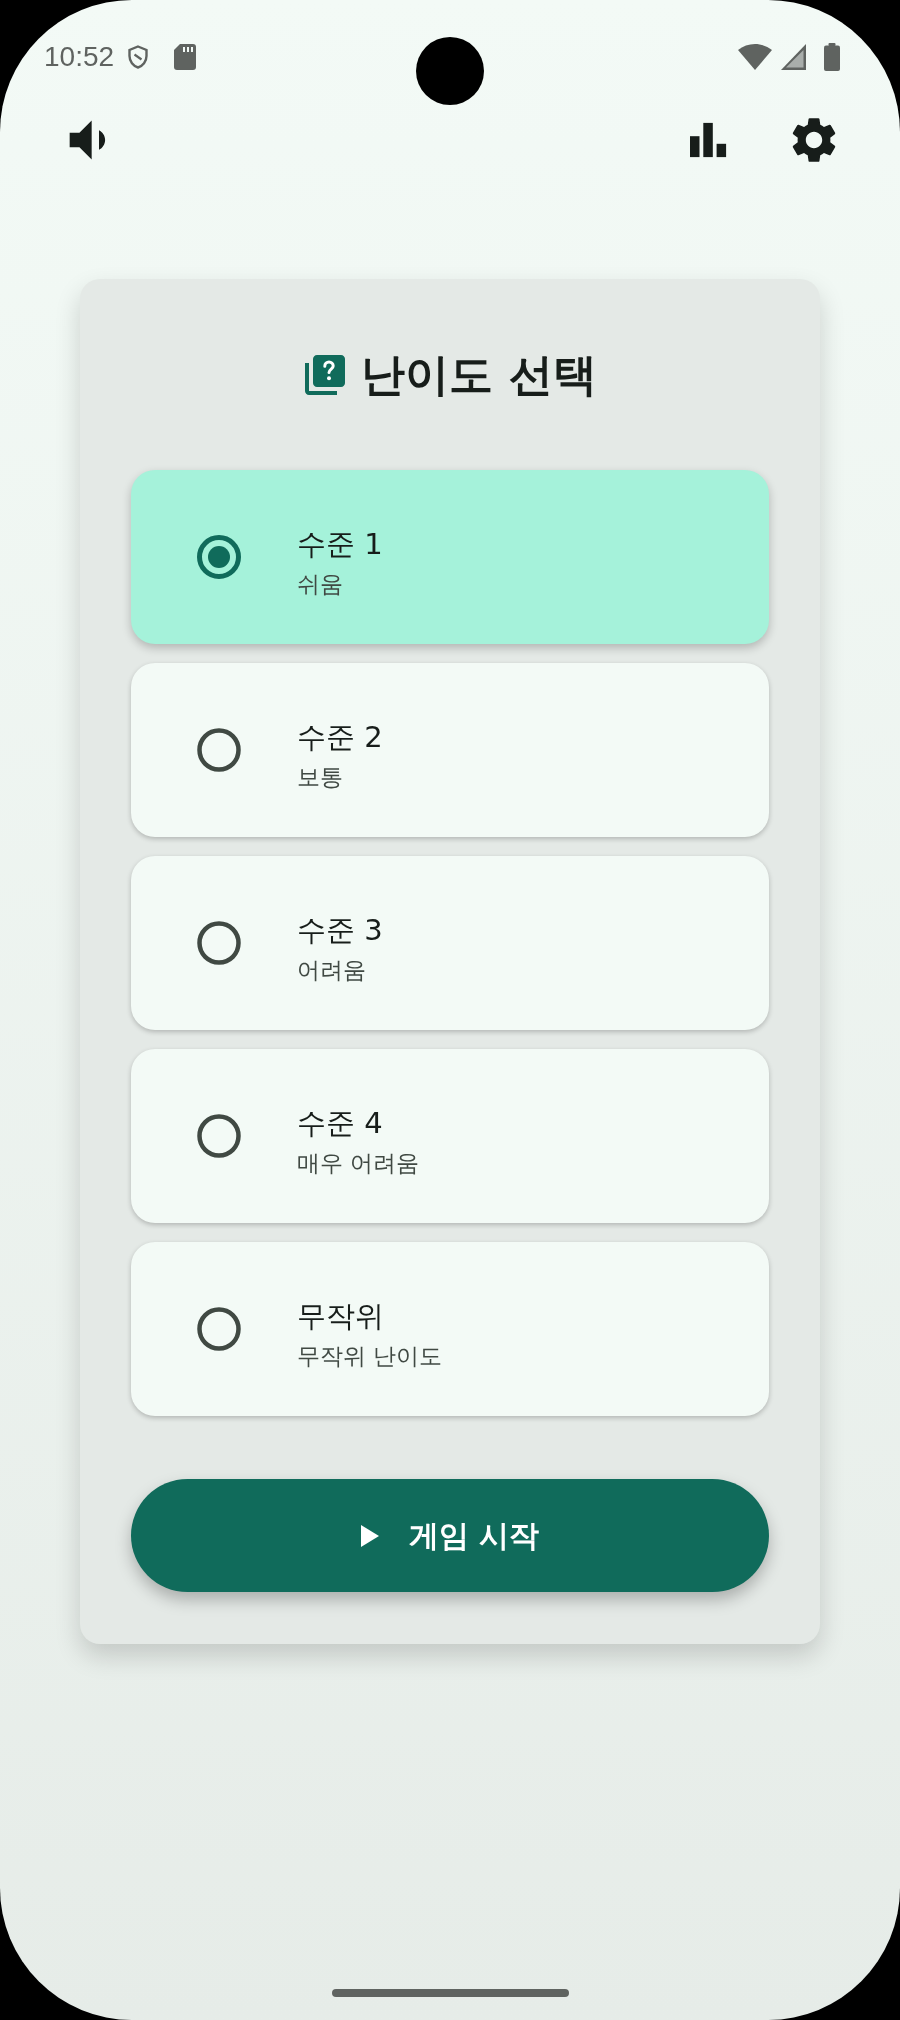 The image size is (900, 2020). What do you see at coordinates (793, 57) in the screenshot?
I see `signal-icon` at bounding box center [793, 57].